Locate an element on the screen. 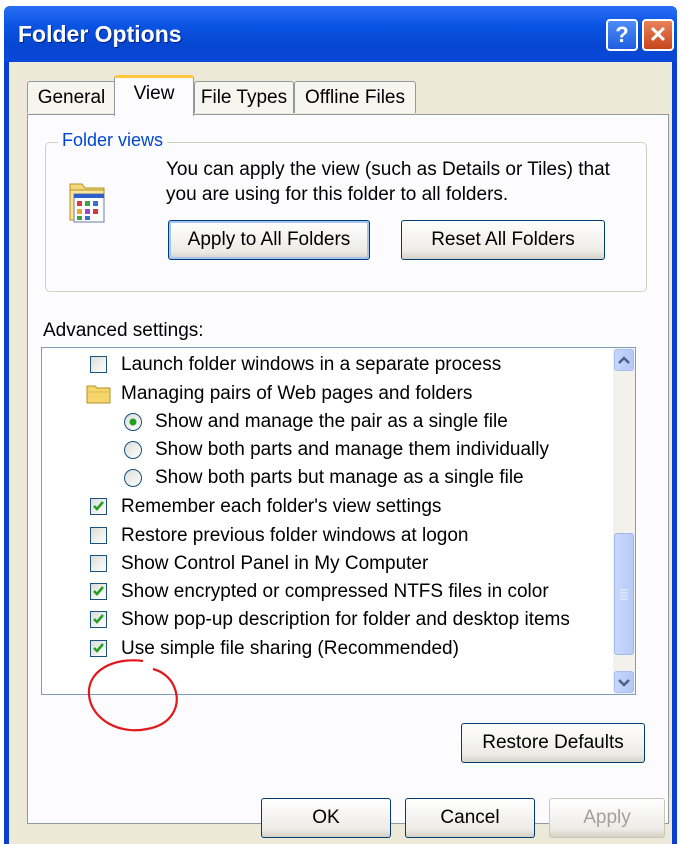 Image resolution: width=681 pixels, height=844 pixels. apply-button: Apply is located at coordinates (607, 818).